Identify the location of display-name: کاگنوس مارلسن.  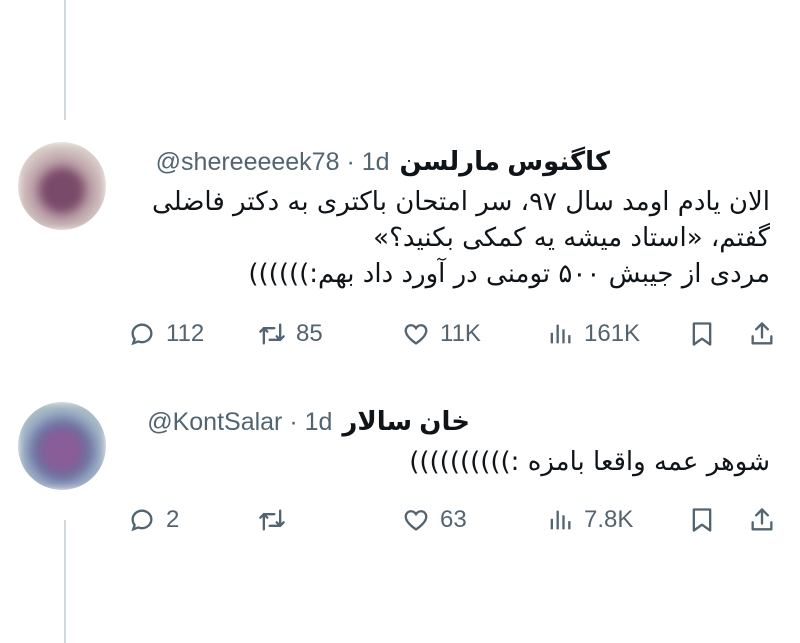
(505, 161).